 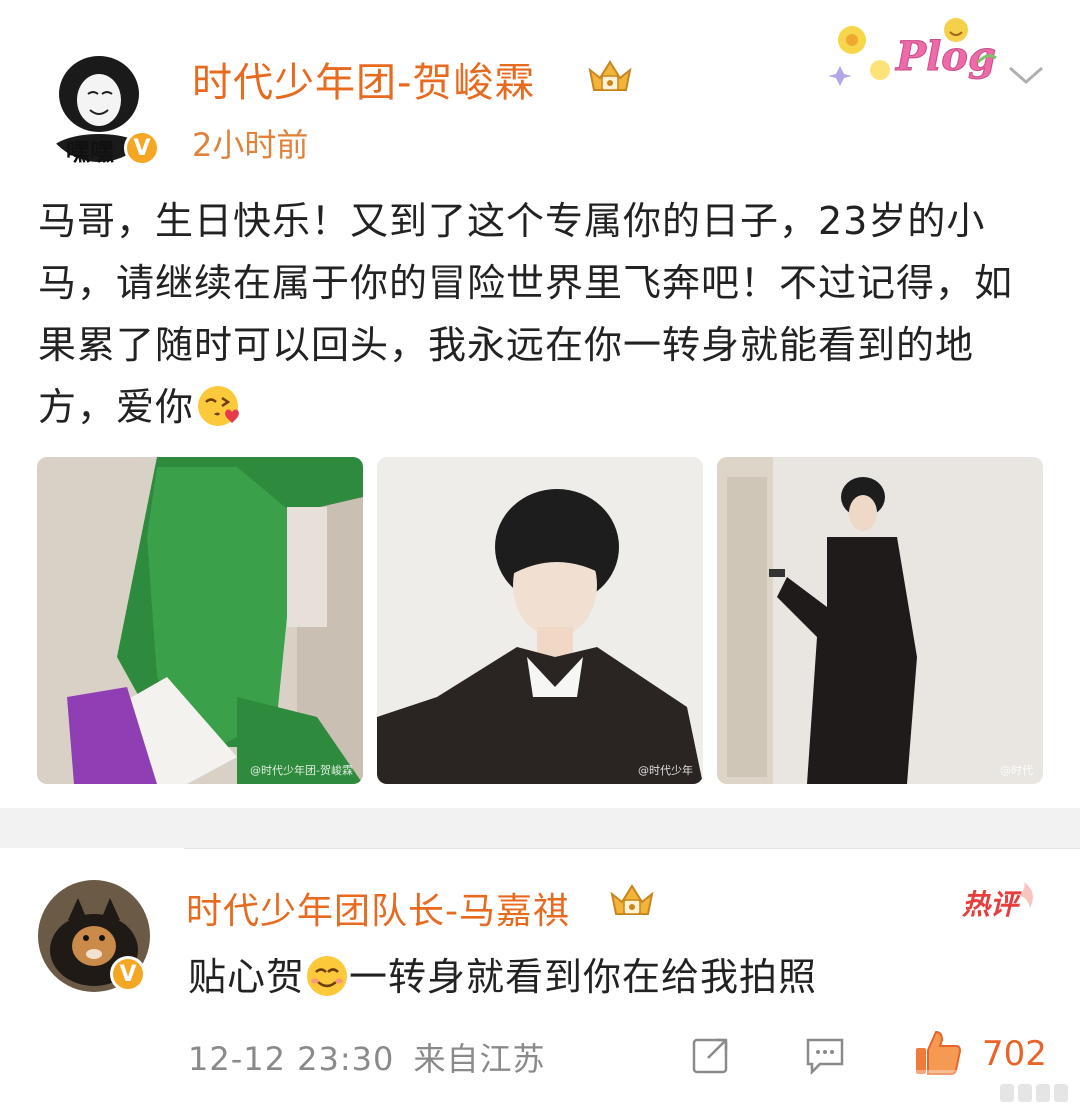 What do you see at coordinates (665, 770) in the screenshot?
I see `photo-watermark: @时代少年` at bounding box center [665, 770].